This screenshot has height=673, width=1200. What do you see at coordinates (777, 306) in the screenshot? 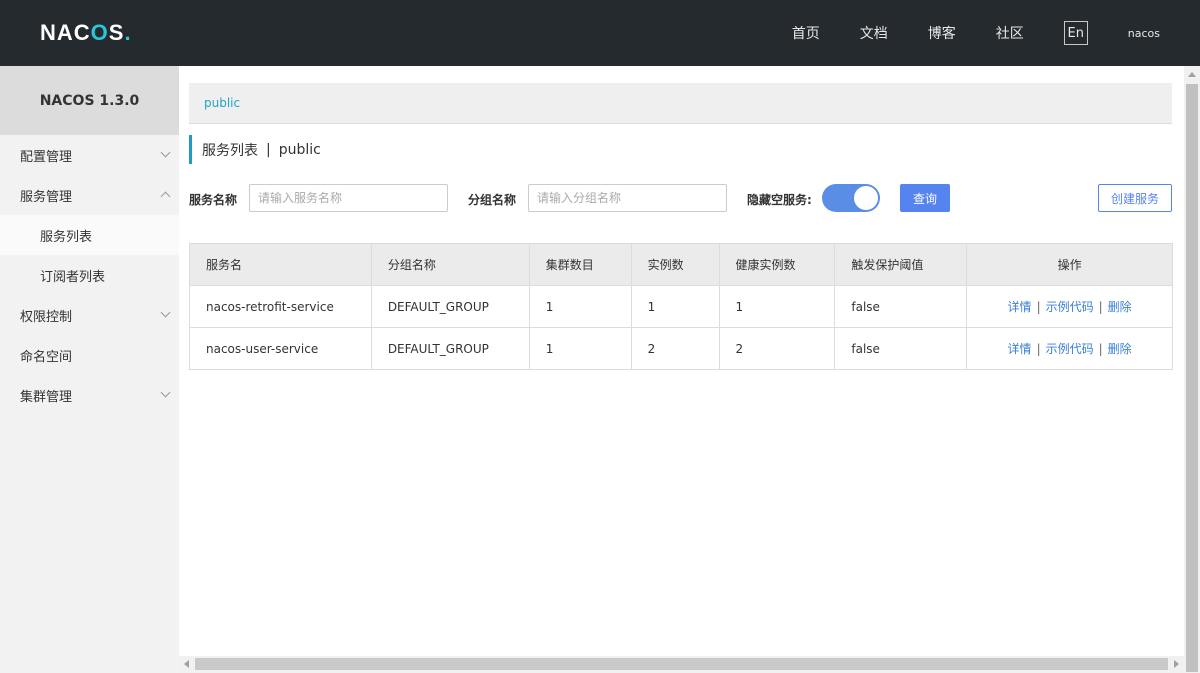
I see `cell-healthy-instance-count: 1` at bounding box center [777, 306].